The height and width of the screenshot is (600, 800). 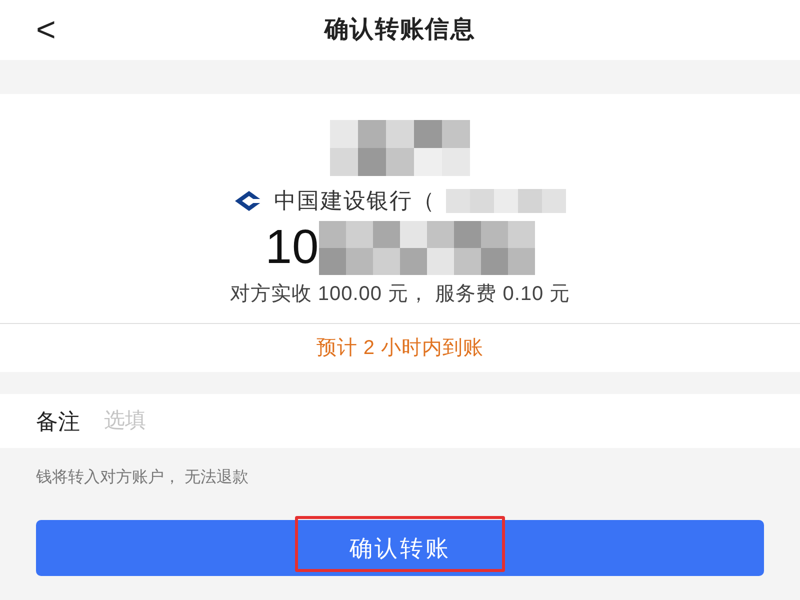 I want to click on page-title: 确认转账信息, so click(x=400, y=30).